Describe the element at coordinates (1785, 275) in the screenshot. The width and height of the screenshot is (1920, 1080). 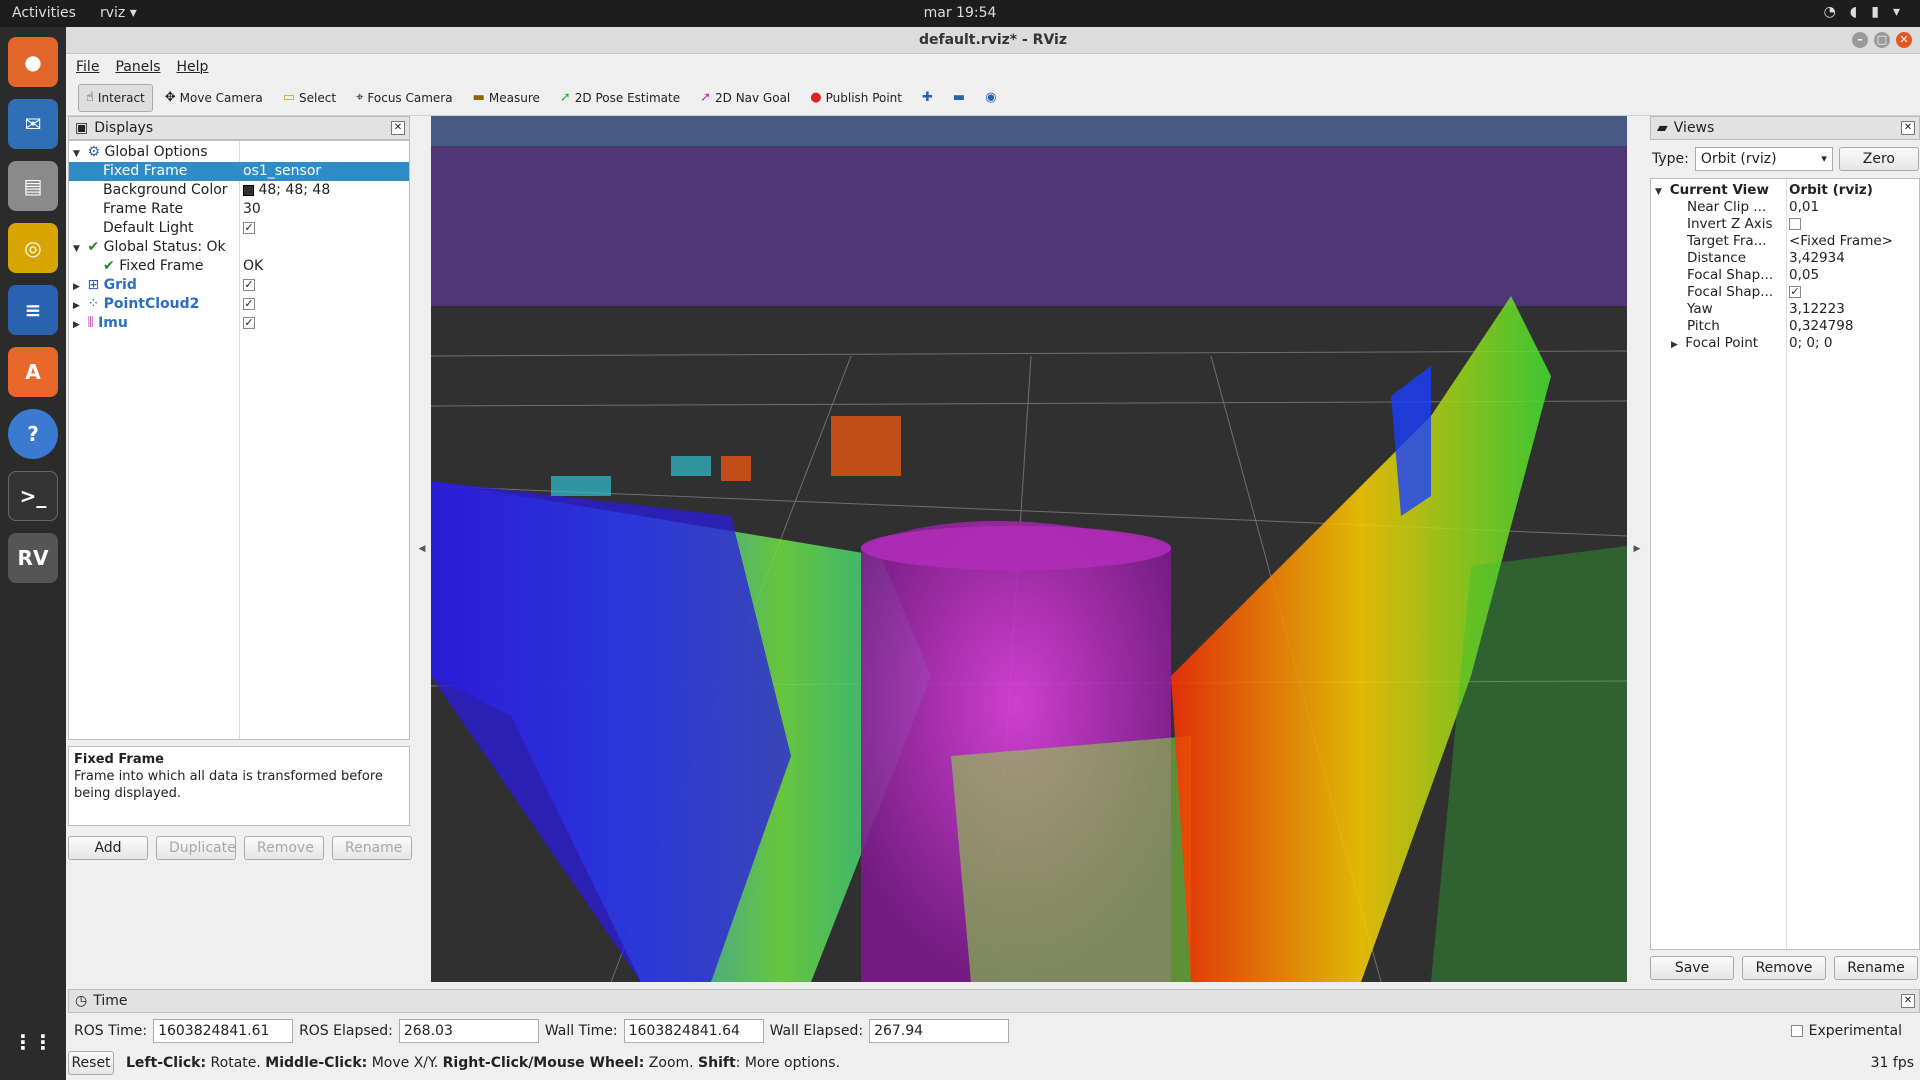
I see `view-prop-row: Focal Shap... 0,05` at that location.